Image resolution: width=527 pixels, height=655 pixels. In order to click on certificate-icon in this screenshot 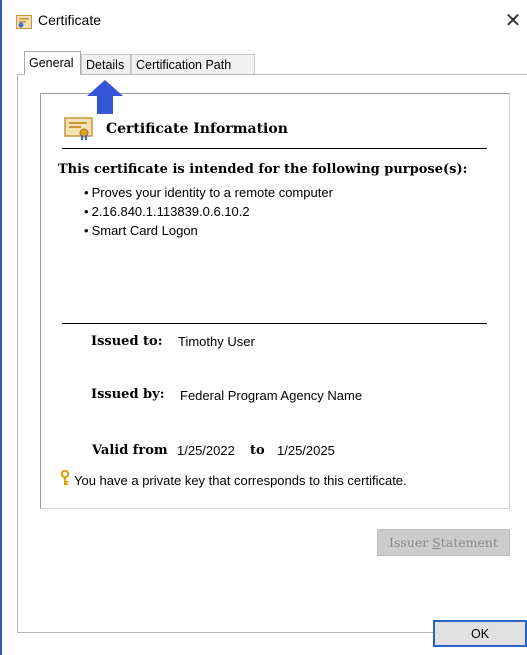, I will do `click(24, 22)`.